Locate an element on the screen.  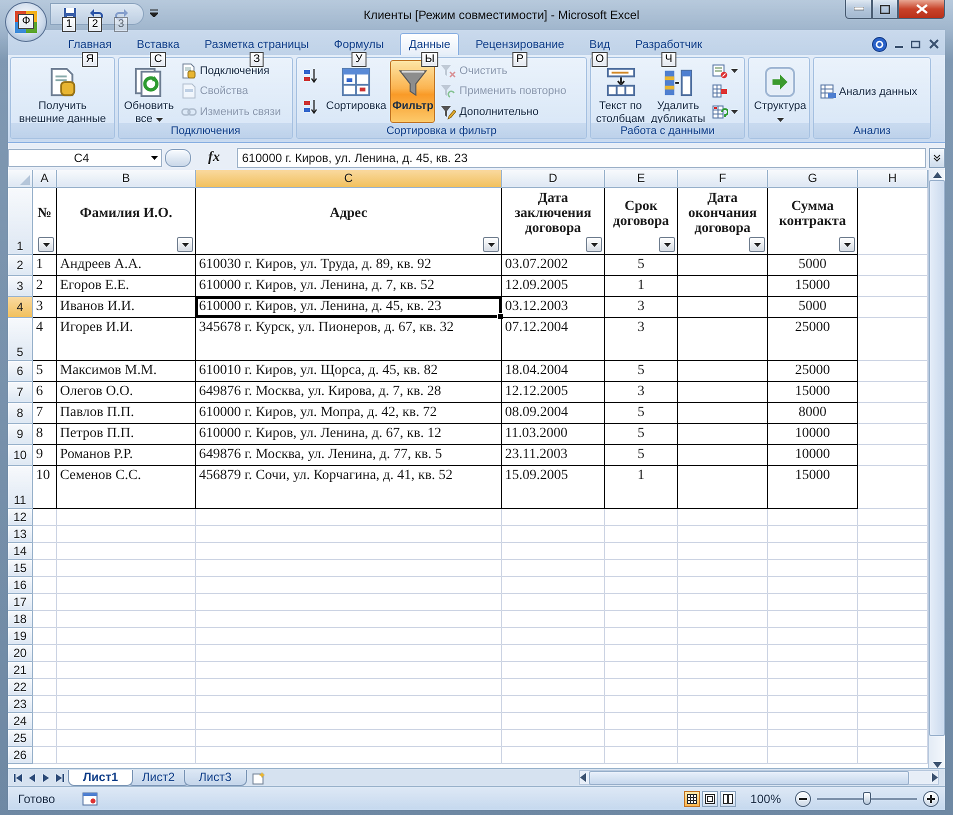
formula-bar-grip is located at coordinates (178, 158).